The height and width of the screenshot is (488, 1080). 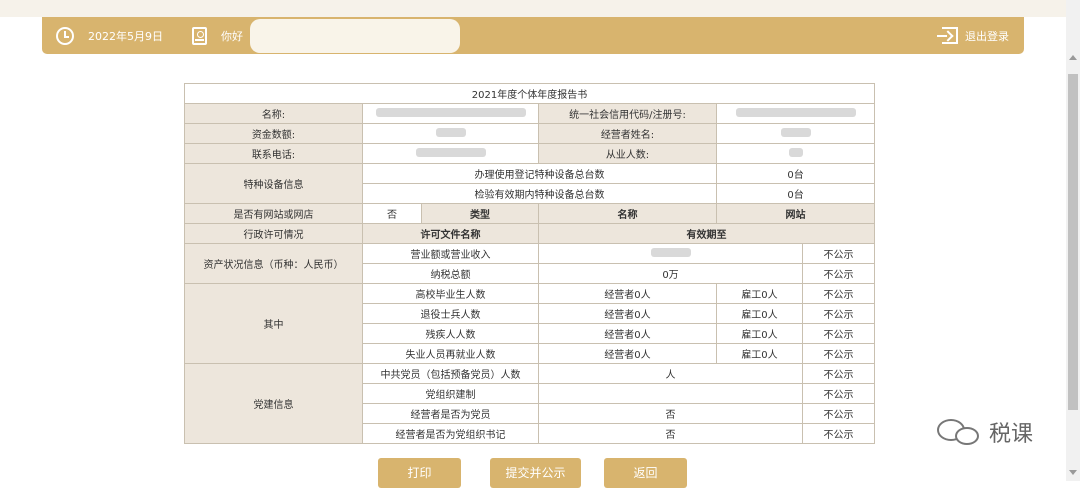 I want to click on reemployed-label: 失业人员再就业人数, so click(x=450, y=353).